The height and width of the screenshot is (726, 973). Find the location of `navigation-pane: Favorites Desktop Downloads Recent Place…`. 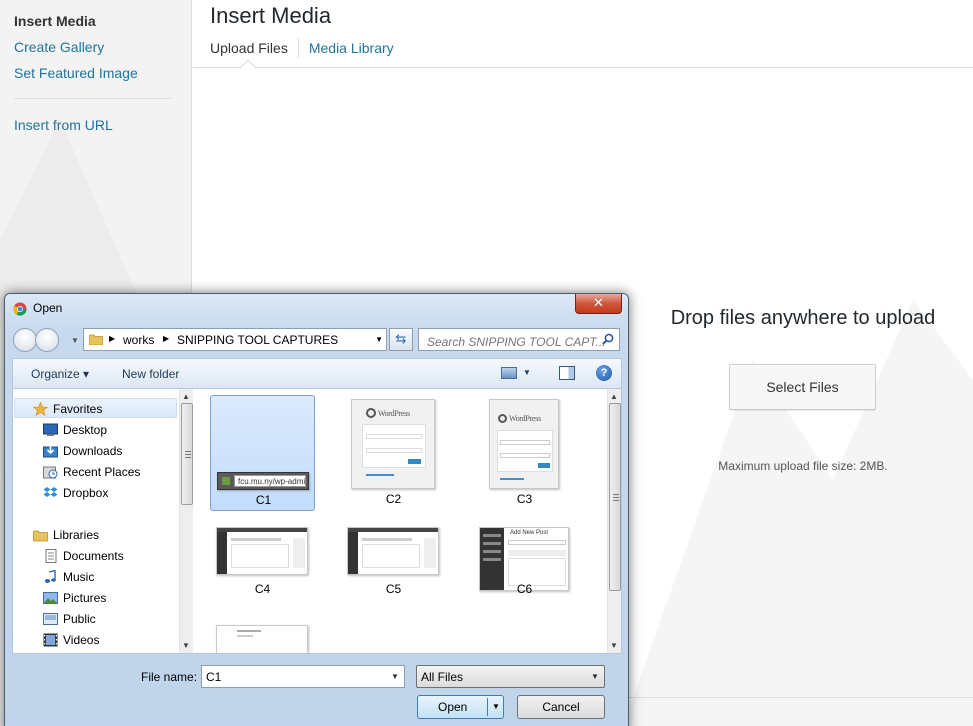

navigation-pane: Favorites Desktop Downloads Recent Place… is located at coordinates (96, 521).